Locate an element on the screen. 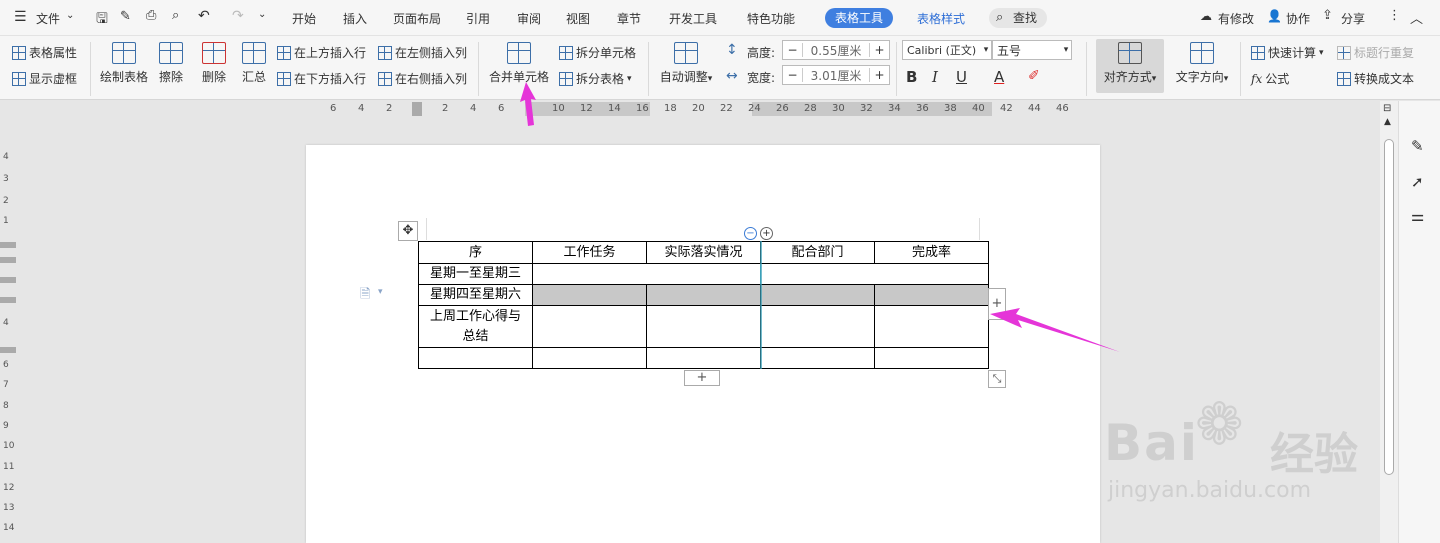 Image resolution: width=1440 pixels, height=543 pixels. font-size-select: 五号 ▾ is located at coordinates (1032, 50).